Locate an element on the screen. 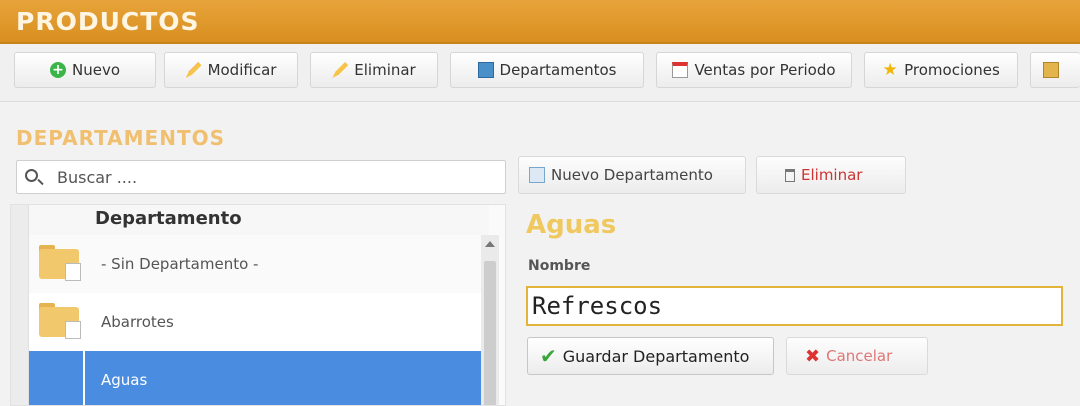  eliminar-button: Eliminar is located at coordinates (374, 70).